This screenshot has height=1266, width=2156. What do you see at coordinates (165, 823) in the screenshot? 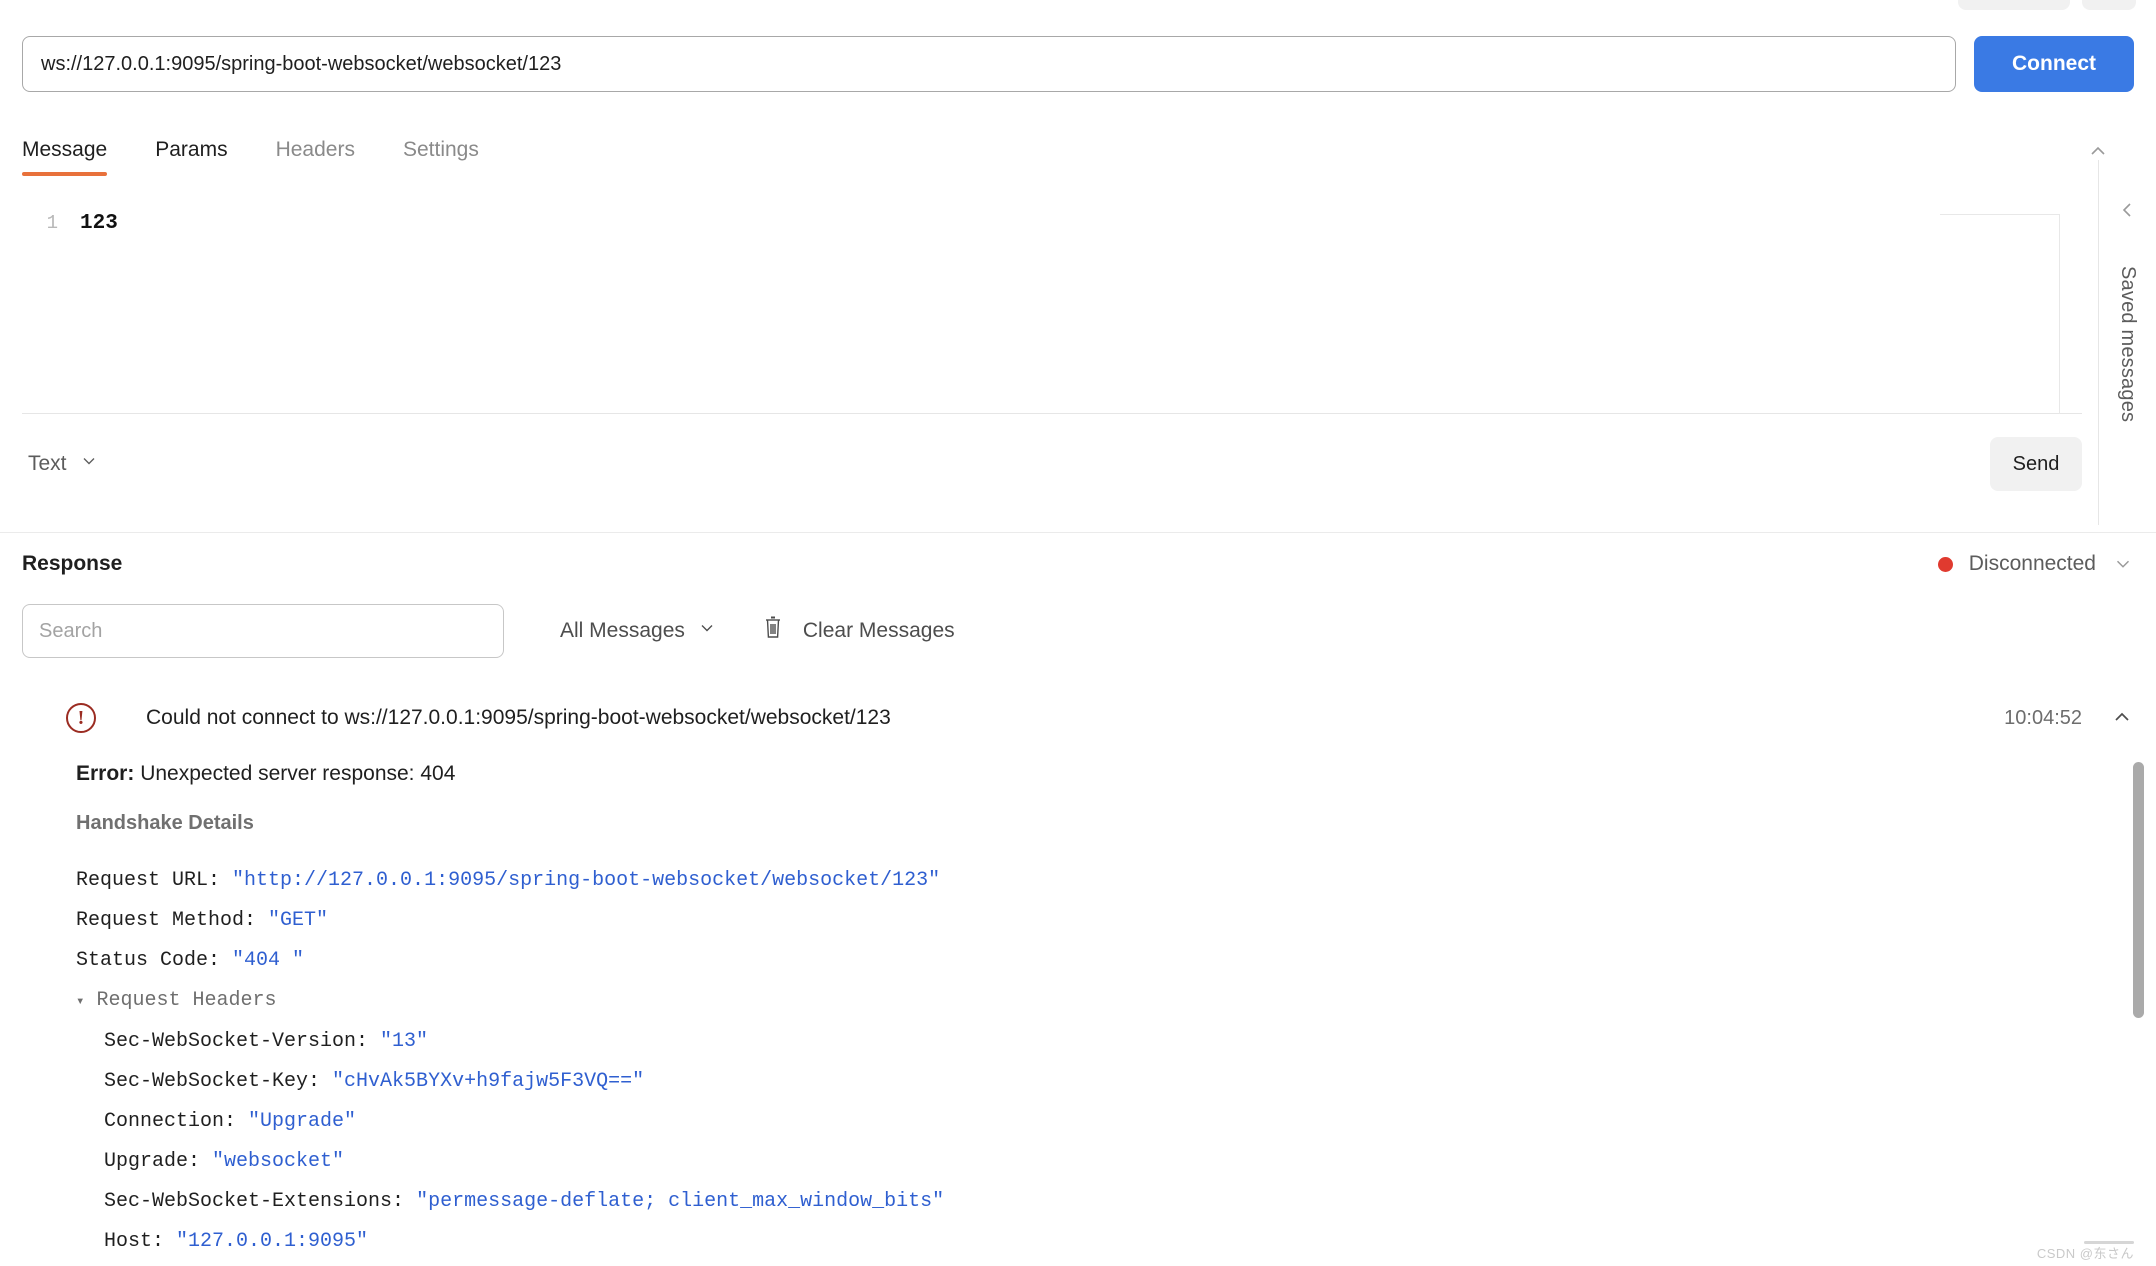
I see `handshake-details-title: Handshake Details` at bounding box center [165, 823].